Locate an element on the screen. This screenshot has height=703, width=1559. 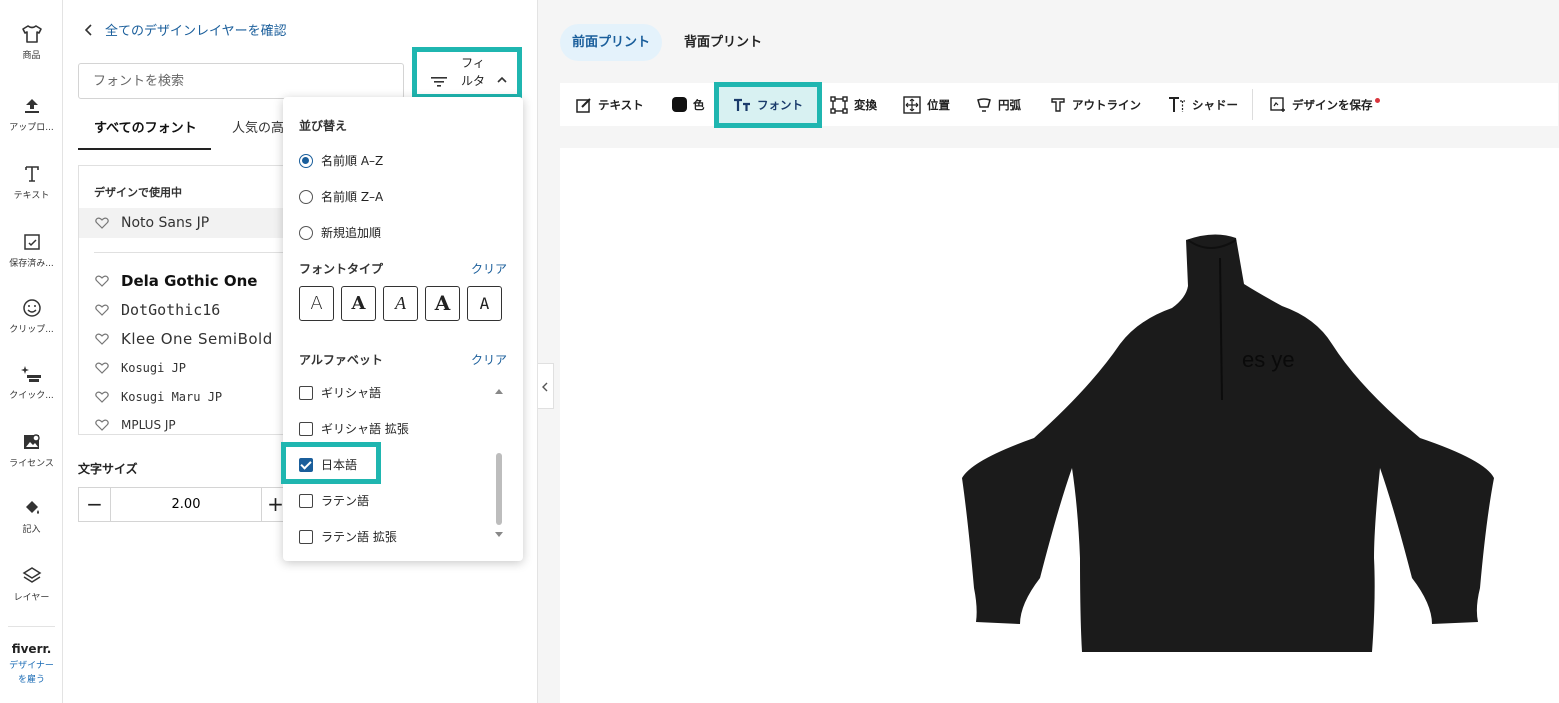
print-side-tabs: 前面プリント 背面プリント is located at coordinates (667, 42).